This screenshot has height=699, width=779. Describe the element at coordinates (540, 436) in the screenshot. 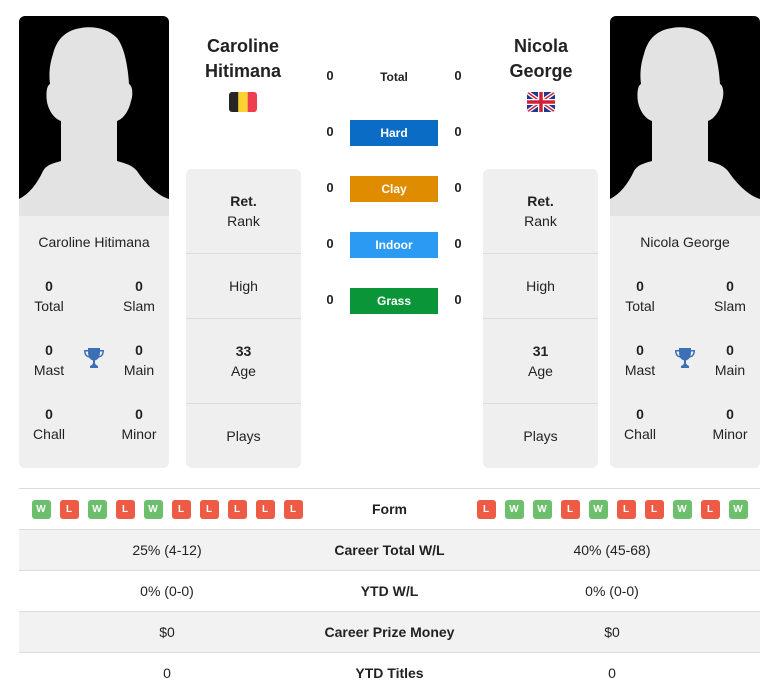

I see `right-info-plays: Plays` at that location.